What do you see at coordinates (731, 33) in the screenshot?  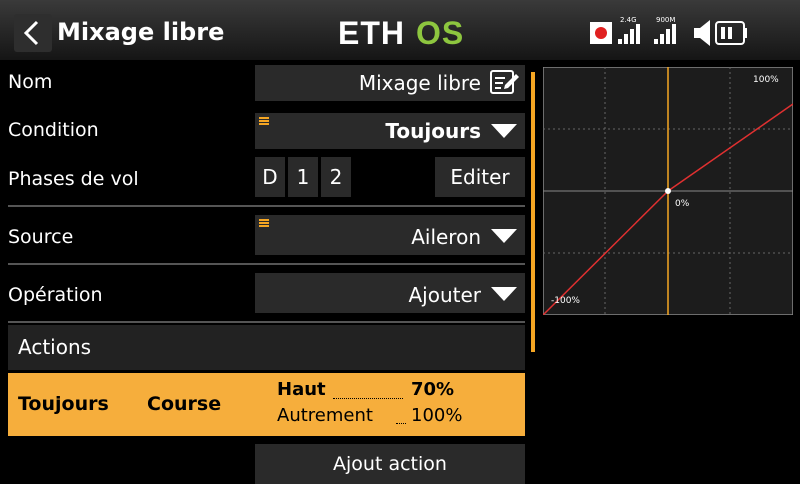 I see `battery-icon` at bounding box center [731, 33].